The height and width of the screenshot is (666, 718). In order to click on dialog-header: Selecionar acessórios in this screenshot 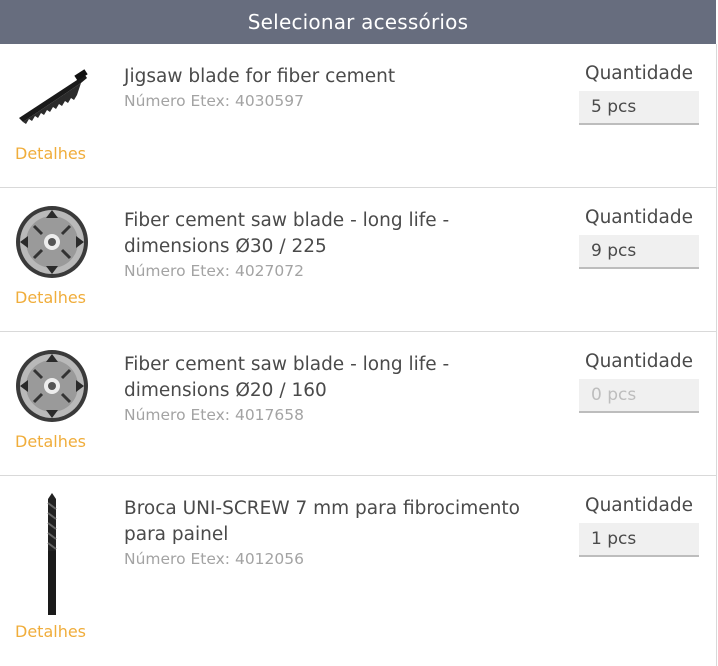, I will do `click(358, 22)`.